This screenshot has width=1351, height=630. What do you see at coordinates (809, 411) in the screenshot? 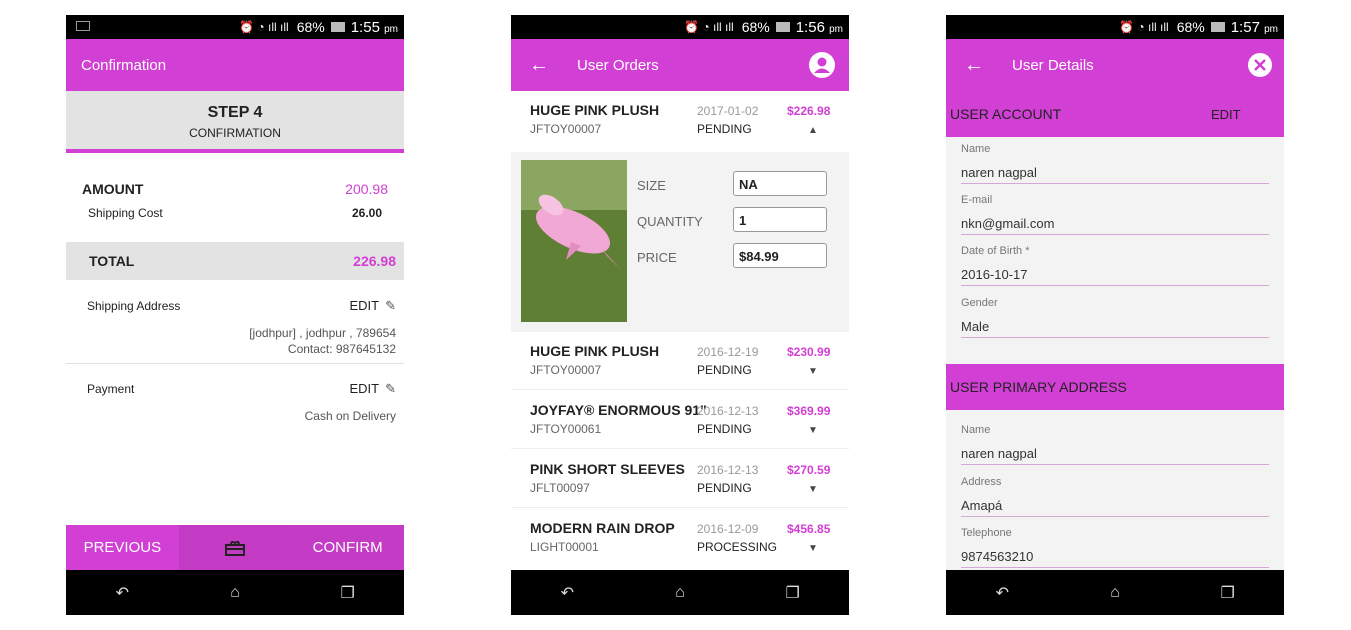
I see `order-price: $369.99` at bounding box center [809, 411].